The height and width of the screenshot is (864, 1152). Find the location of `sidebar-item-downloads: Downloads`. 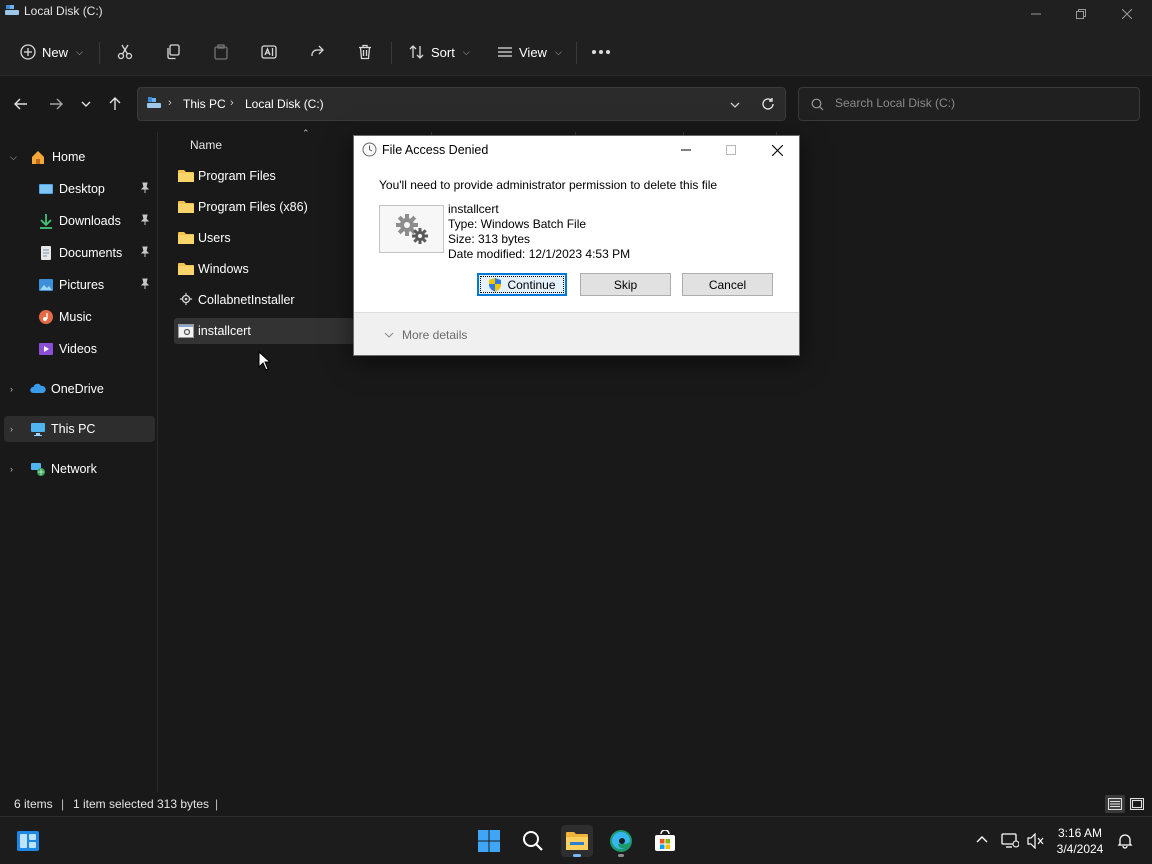

sidebar-item-downloads: Downloads is located at coordinates (79, 221).